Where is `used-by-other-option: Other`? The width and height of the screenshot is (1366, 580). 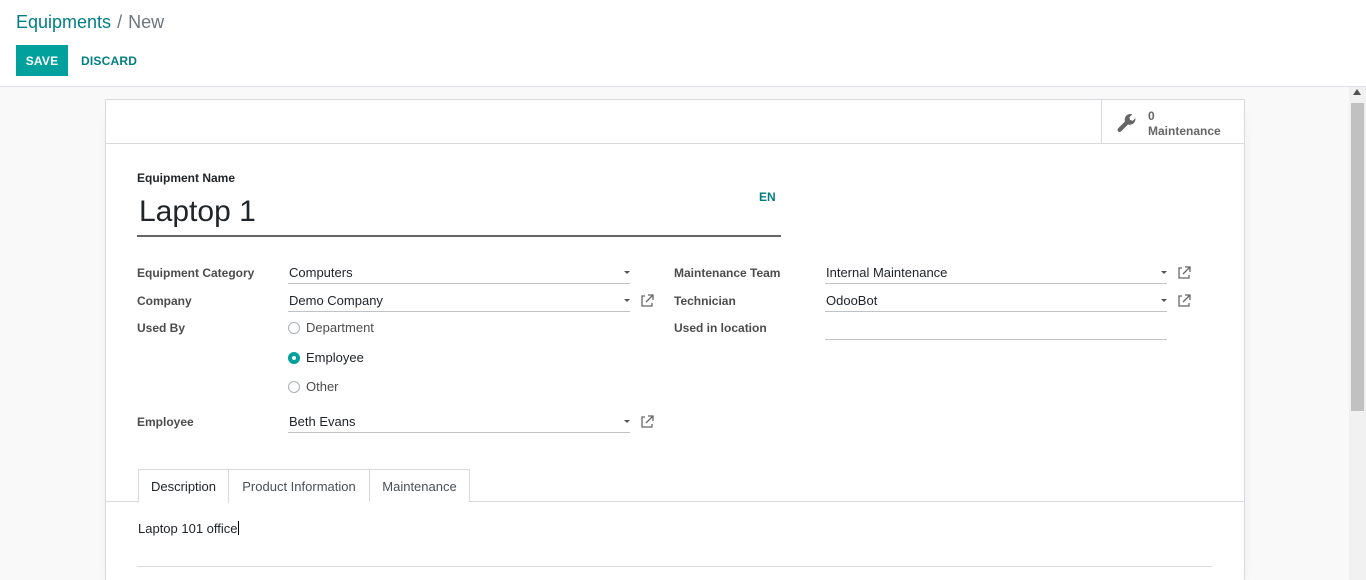 used-by-other-option: Other is located at coordinates (313, 386).